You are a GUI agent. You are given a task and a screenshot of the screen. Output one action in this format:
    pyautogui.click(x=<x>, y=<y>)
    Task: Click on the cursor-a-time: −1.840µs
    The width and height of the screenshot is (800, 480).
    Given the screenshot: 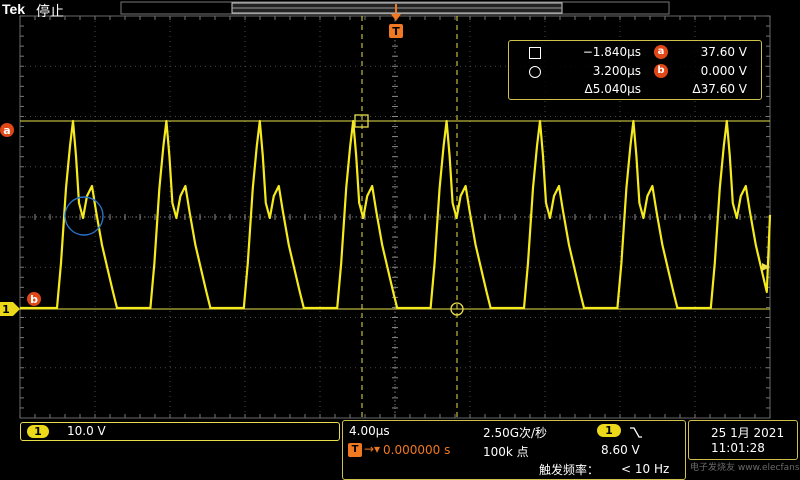 What is the action you would take?
    pyautogui.click(x=611, y=52)
    